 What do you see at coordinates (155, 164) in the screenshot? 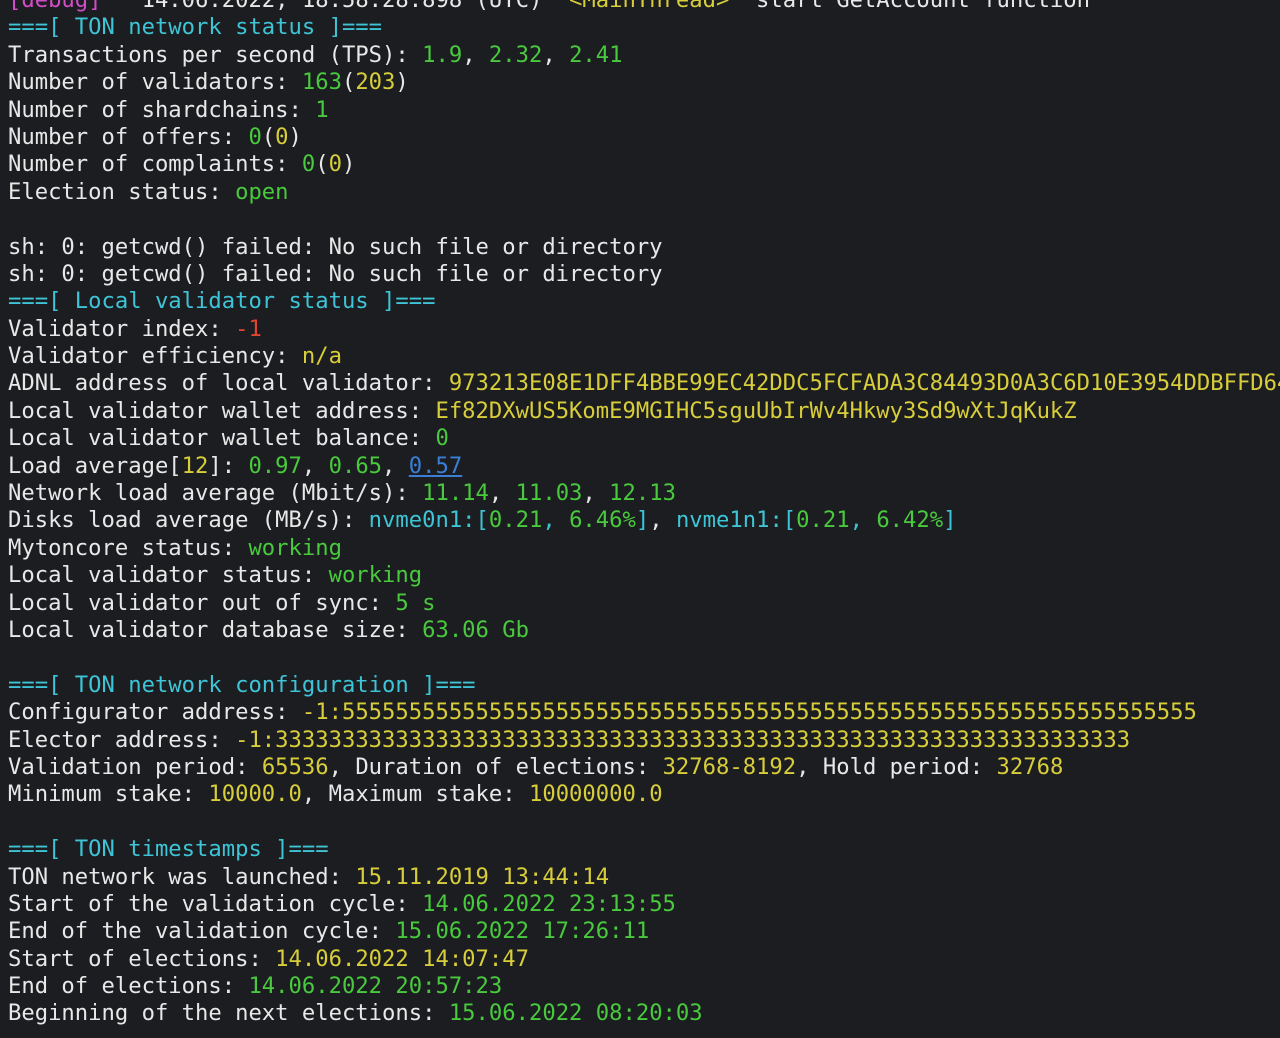
I see `terminal-text: Number of complaints:` at bounding box center [155, 164].